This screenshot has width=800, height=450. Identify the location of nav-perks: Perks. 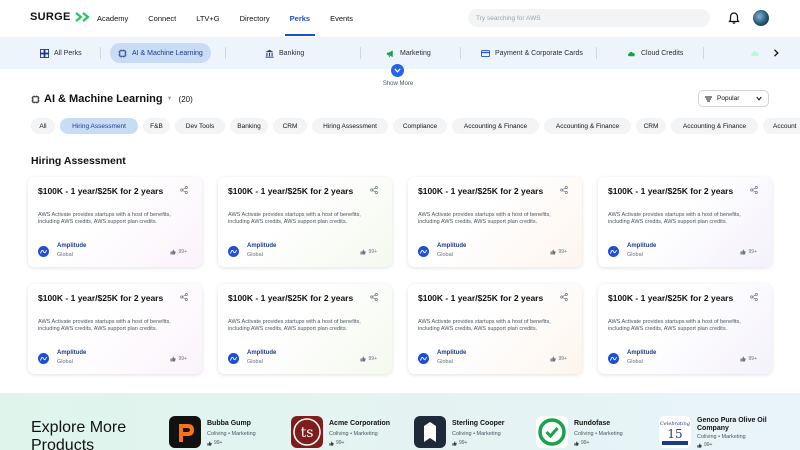
(300, 18).